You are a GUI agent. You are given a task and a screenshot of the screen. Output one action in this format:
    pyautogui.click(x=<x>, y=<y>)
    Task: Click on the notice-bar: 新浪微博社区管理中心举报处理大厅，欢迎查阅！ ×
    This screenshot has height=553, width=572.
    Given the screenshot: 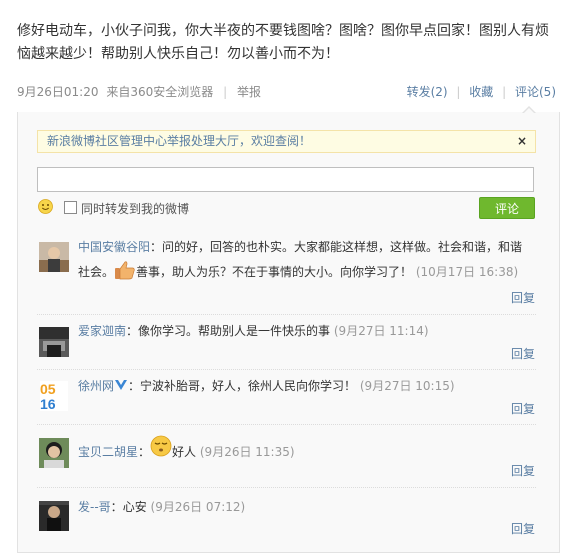 What is the action you would take?
    pyautogui.click(x=286, y=141)
    